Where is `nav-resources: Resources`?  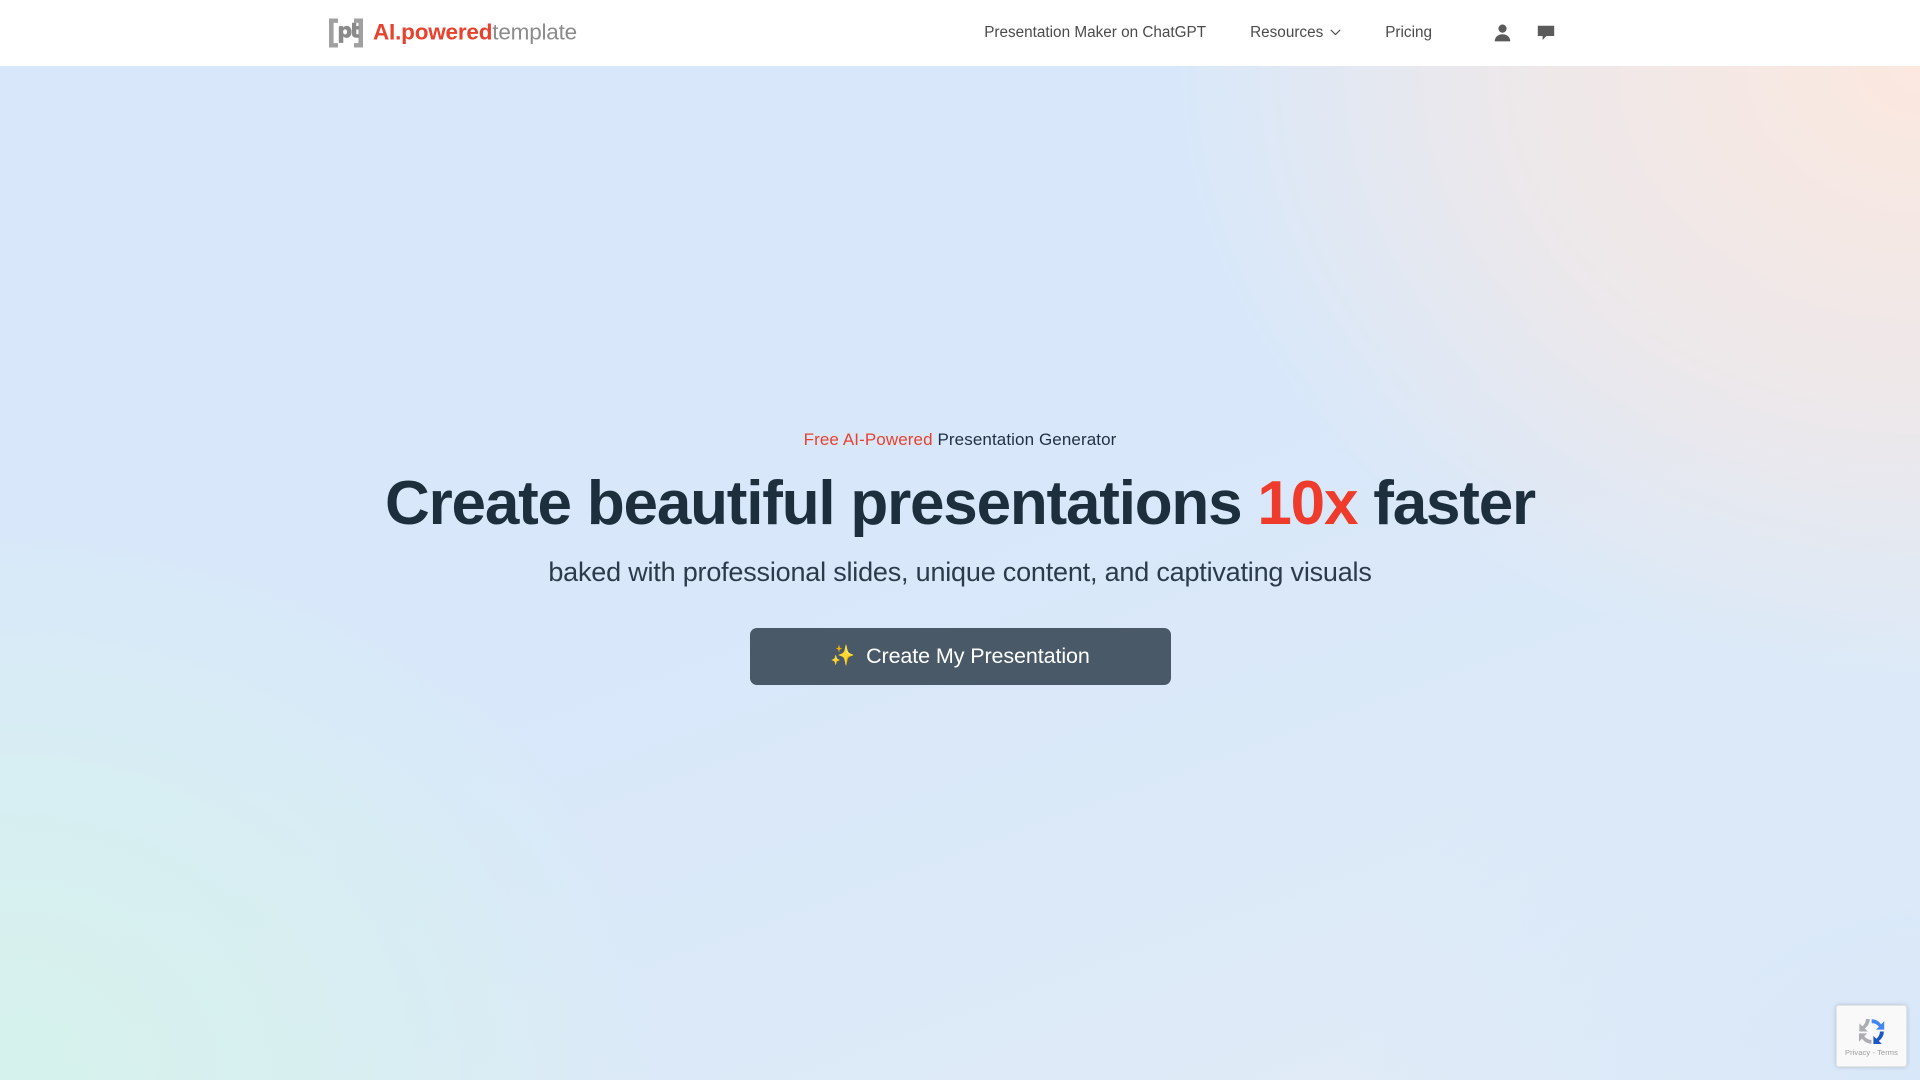
nav-resources: Resources is located at coordinates (1295, 32).